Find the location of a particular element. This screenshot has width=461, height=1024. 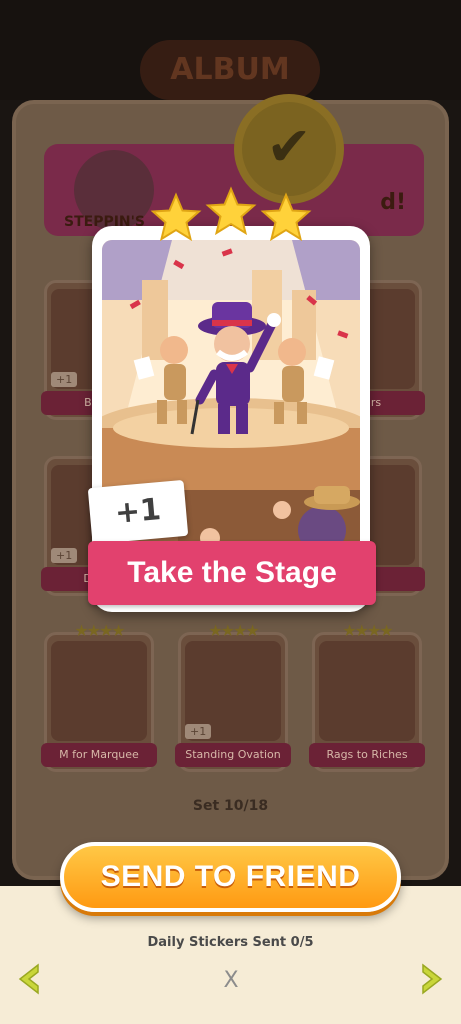

chevron-left-icon is located at coordinates (29, 979).